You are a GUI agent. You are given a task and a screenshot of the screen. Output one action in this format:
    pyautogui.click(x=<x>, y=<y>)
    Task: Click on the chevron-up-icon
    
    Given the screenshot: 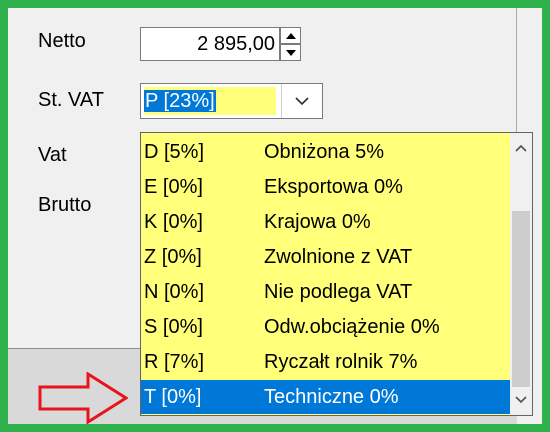 What is the action you would take?
    pyautogui.click(x=521, y=148)
    